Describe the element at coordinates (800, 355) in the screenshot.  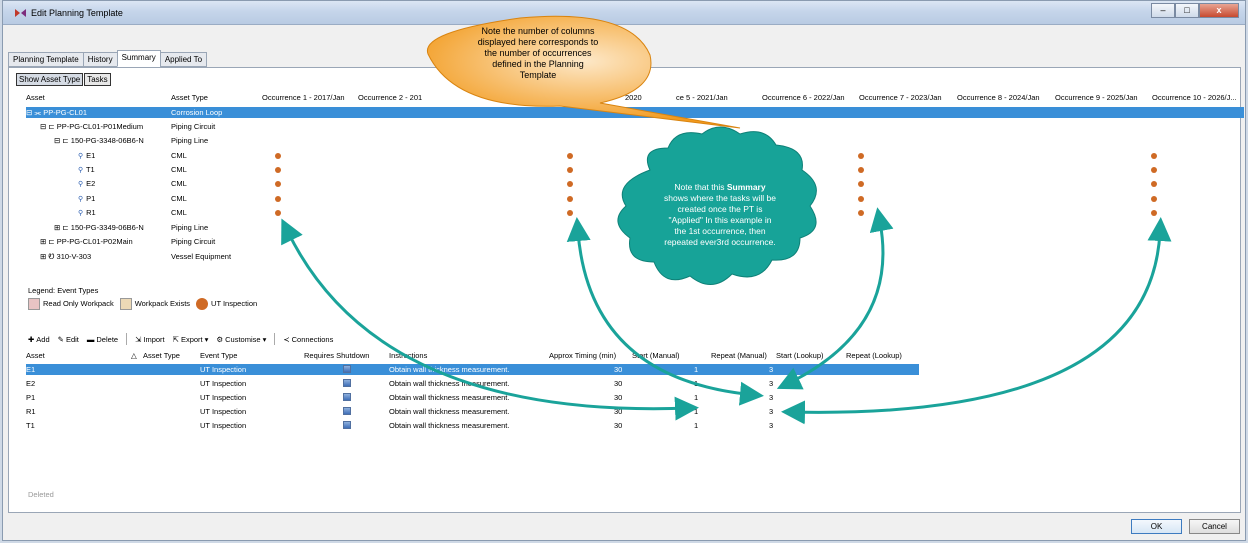
I see `col-start-lookup: Start (Lookup)` at that location.